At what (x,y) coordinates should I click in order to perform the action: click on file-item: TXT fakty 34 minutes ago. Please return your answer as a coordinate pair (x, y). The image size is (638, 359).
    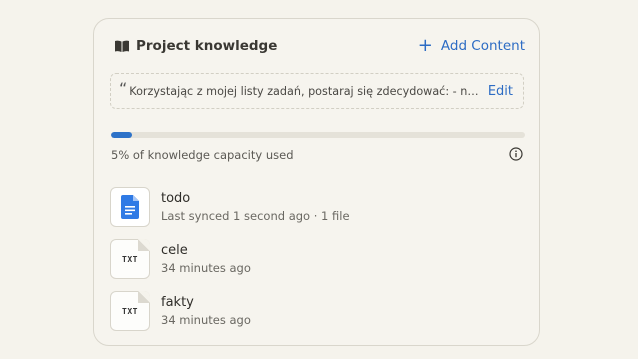
    Looking at the image, I should click on (317, 311).